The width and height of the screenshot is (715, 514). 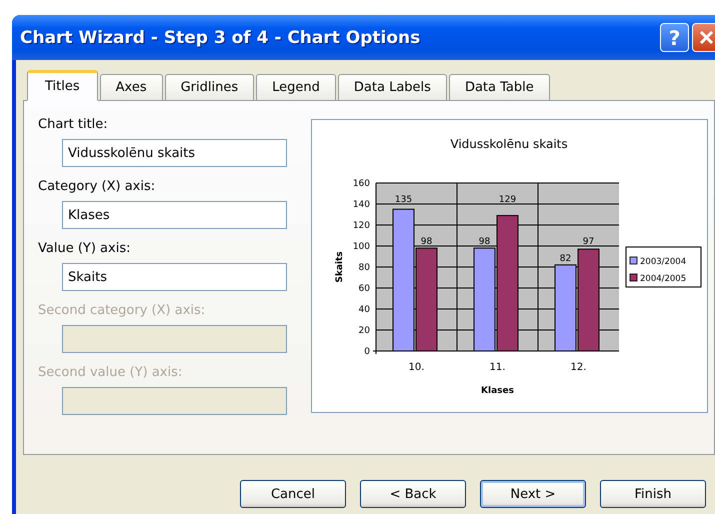 I want to click on field-label: Category (X) axis:, so click(x=97, y=187).